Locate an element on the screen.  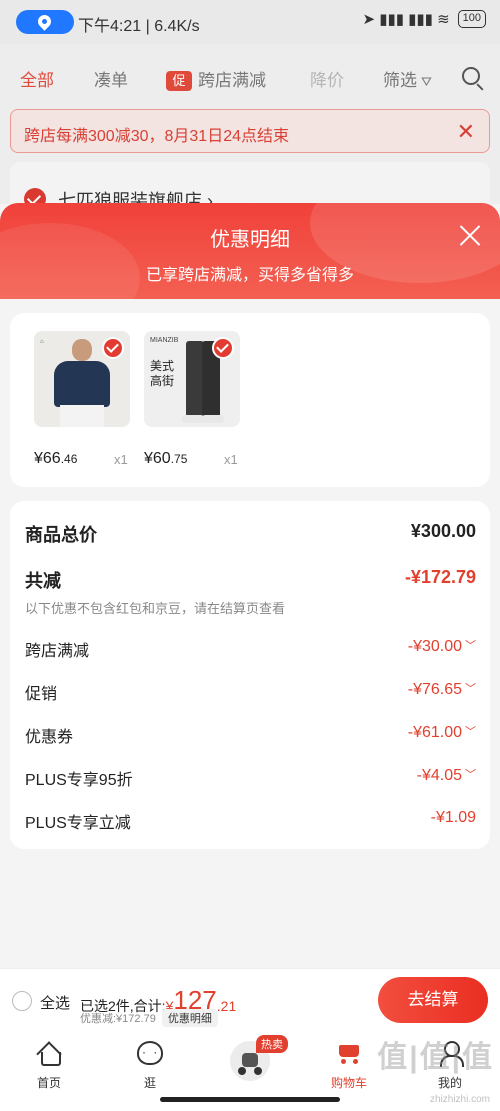
battery-icon: 100 is located at coordinates (471, 19).